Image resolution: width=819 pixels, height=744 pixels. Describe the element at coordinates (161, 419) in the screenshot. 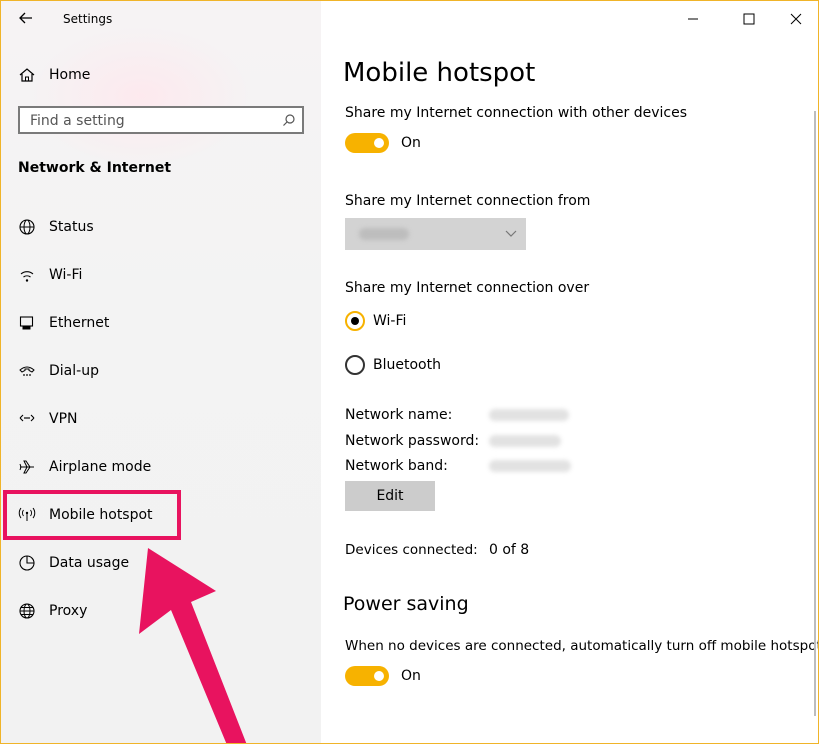

I see `sidebar-item-vpn: VPN` at that location.